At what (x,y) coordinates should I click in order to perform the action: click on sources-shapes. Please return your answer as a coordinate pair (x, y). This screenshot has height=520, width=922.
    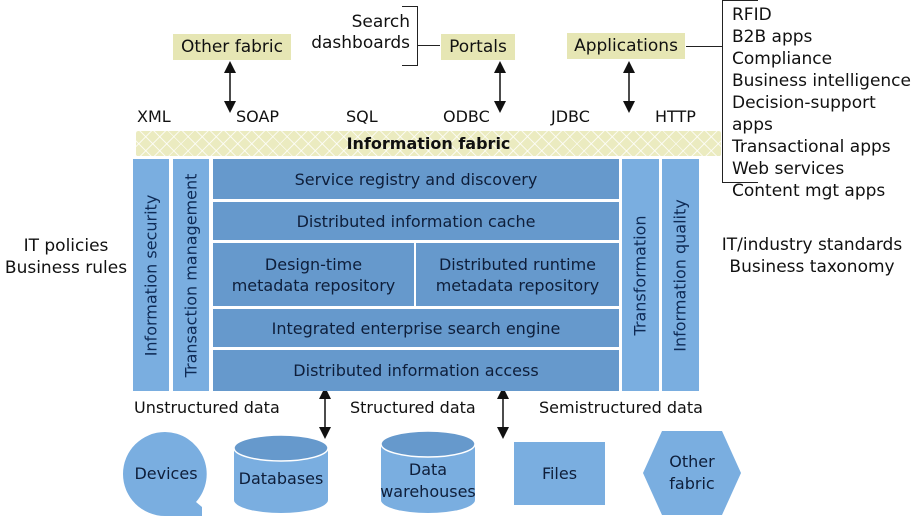
    Looking at the image, I should click on (432, 473).